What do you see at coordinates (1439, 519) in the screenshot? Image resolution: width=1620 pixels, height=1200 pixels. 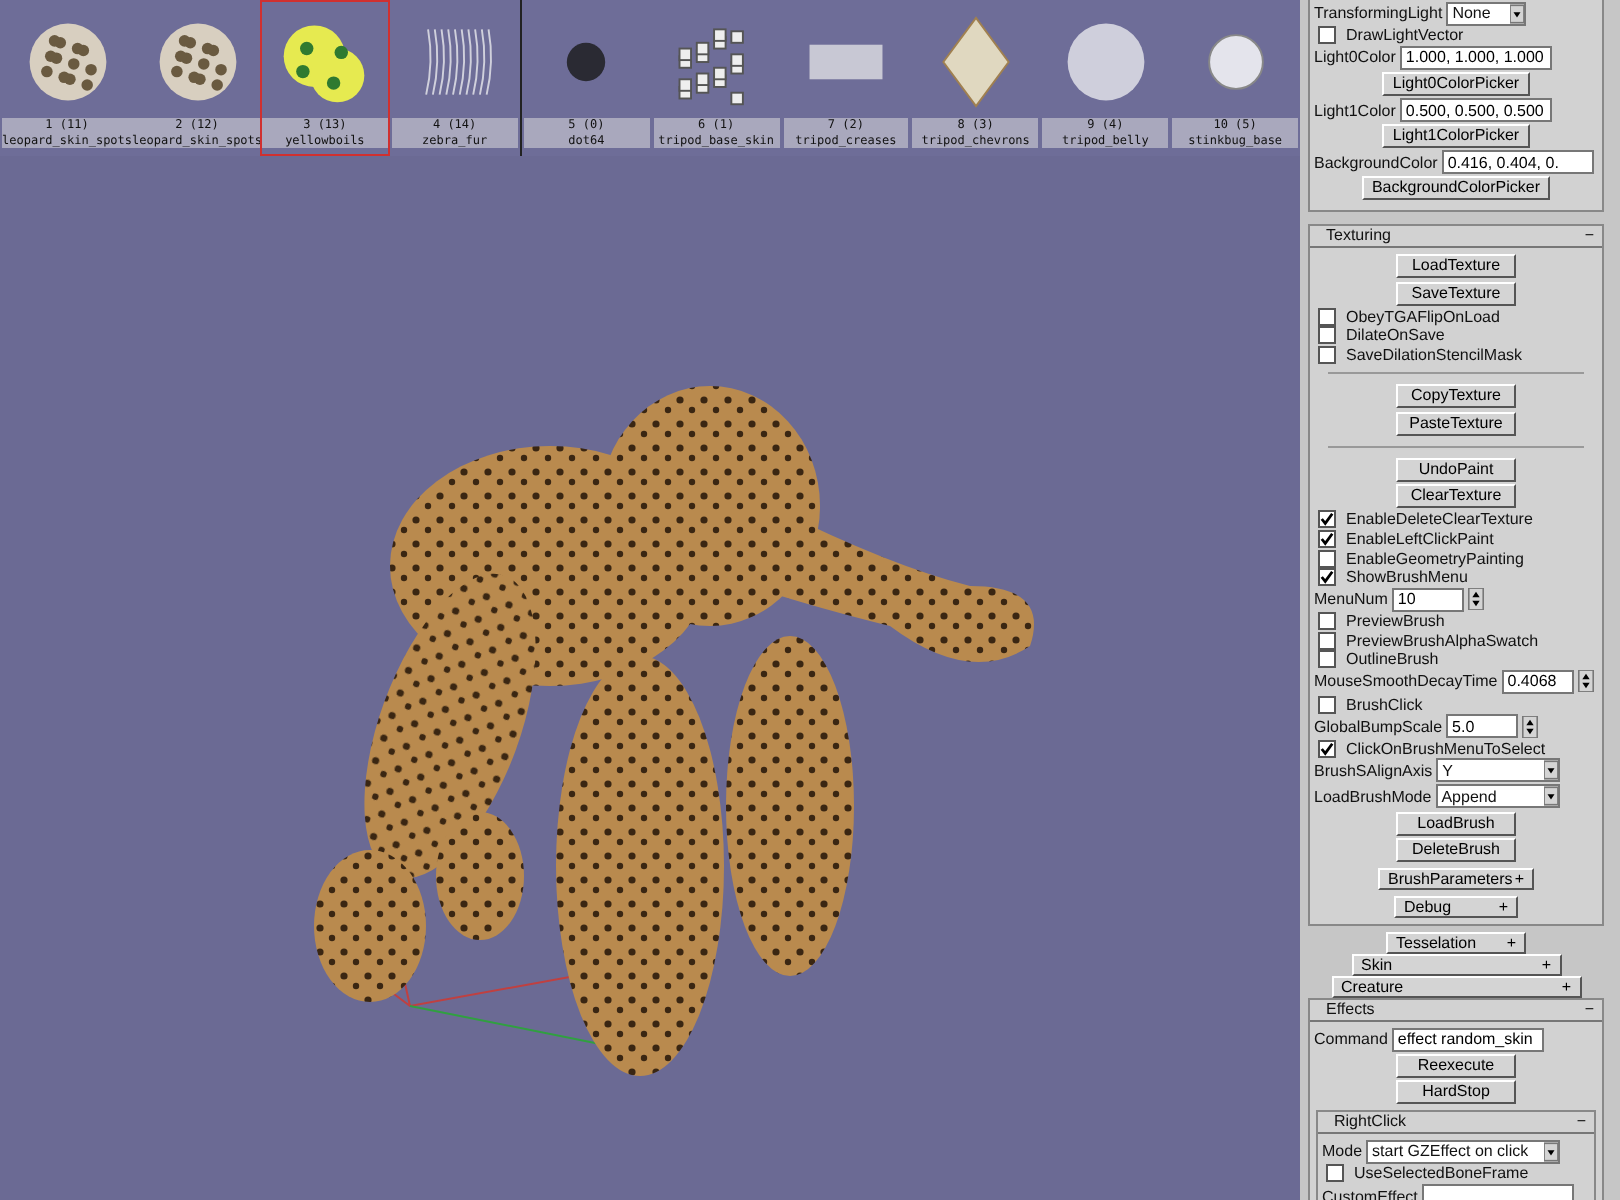 I see `checkbox-label: EnableDeleteClearTexture` at bounding box center [1439, 519].